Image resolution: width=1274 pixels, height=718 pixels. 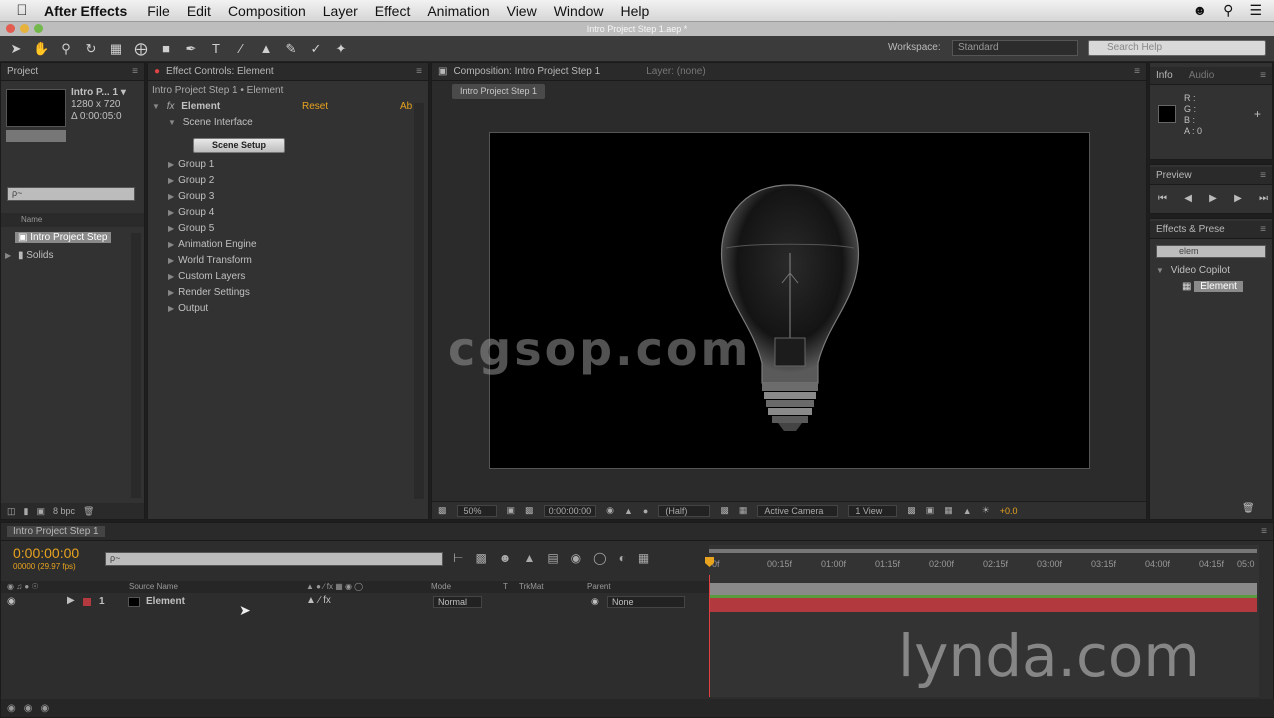 I want to click on clone-stamp-tool-icon: ▲, so click(x=266, y=48).